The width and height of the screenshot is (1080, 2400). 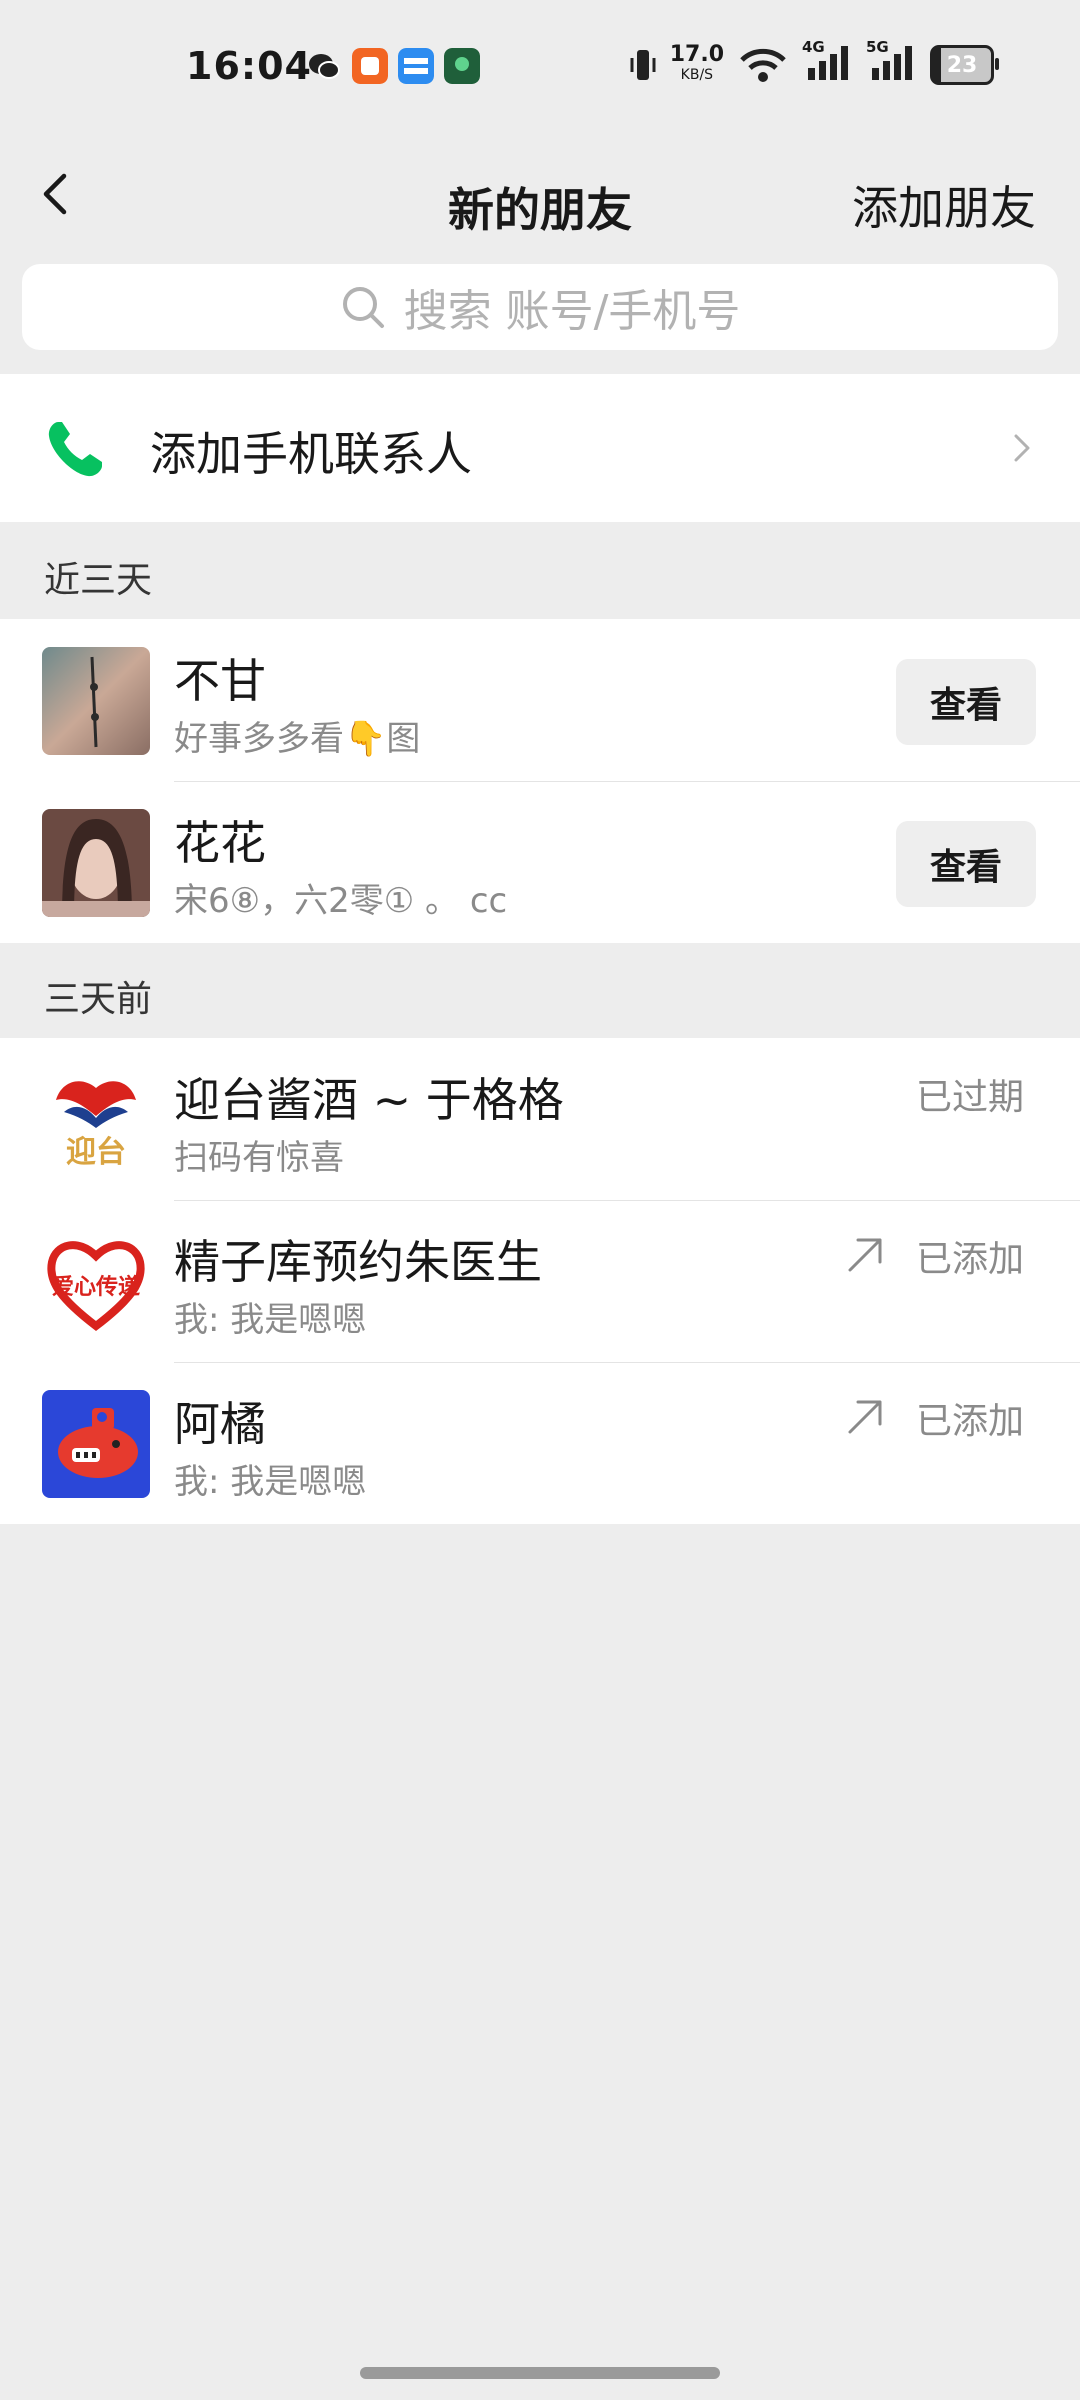 I want to click on friend-name: 花花, so click(x=220, y=843).